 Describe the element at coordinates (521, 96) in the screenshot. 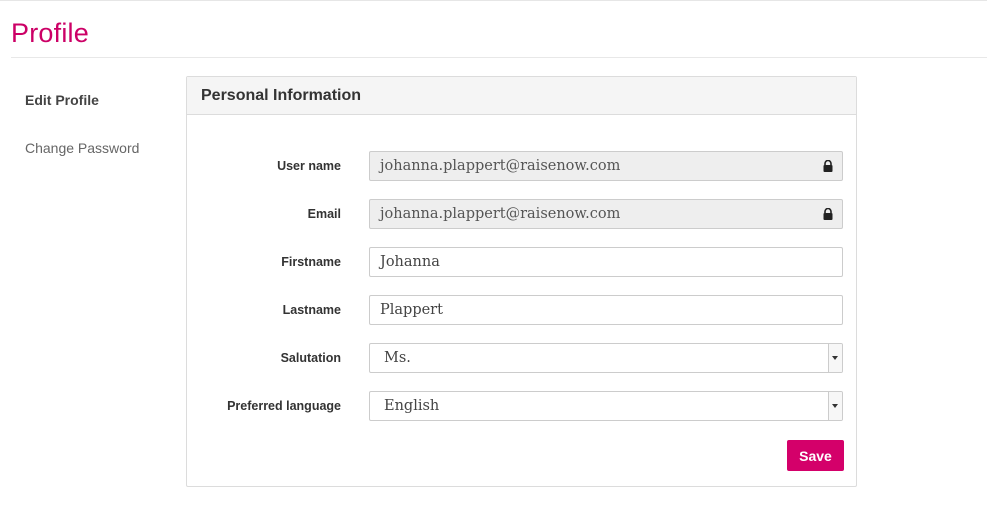

I see `panel-title: Personal Information` at that location.